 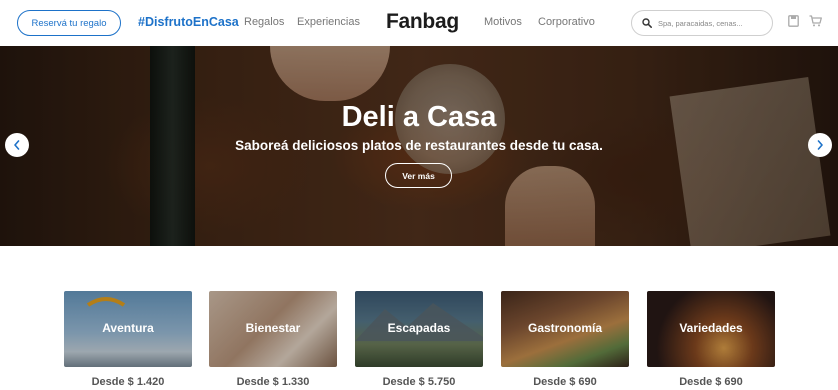 What do you see at coordinates (264, 22) in the screenshot?
I see `nav-regalos: Regalos` at bounding box center [264, 22].